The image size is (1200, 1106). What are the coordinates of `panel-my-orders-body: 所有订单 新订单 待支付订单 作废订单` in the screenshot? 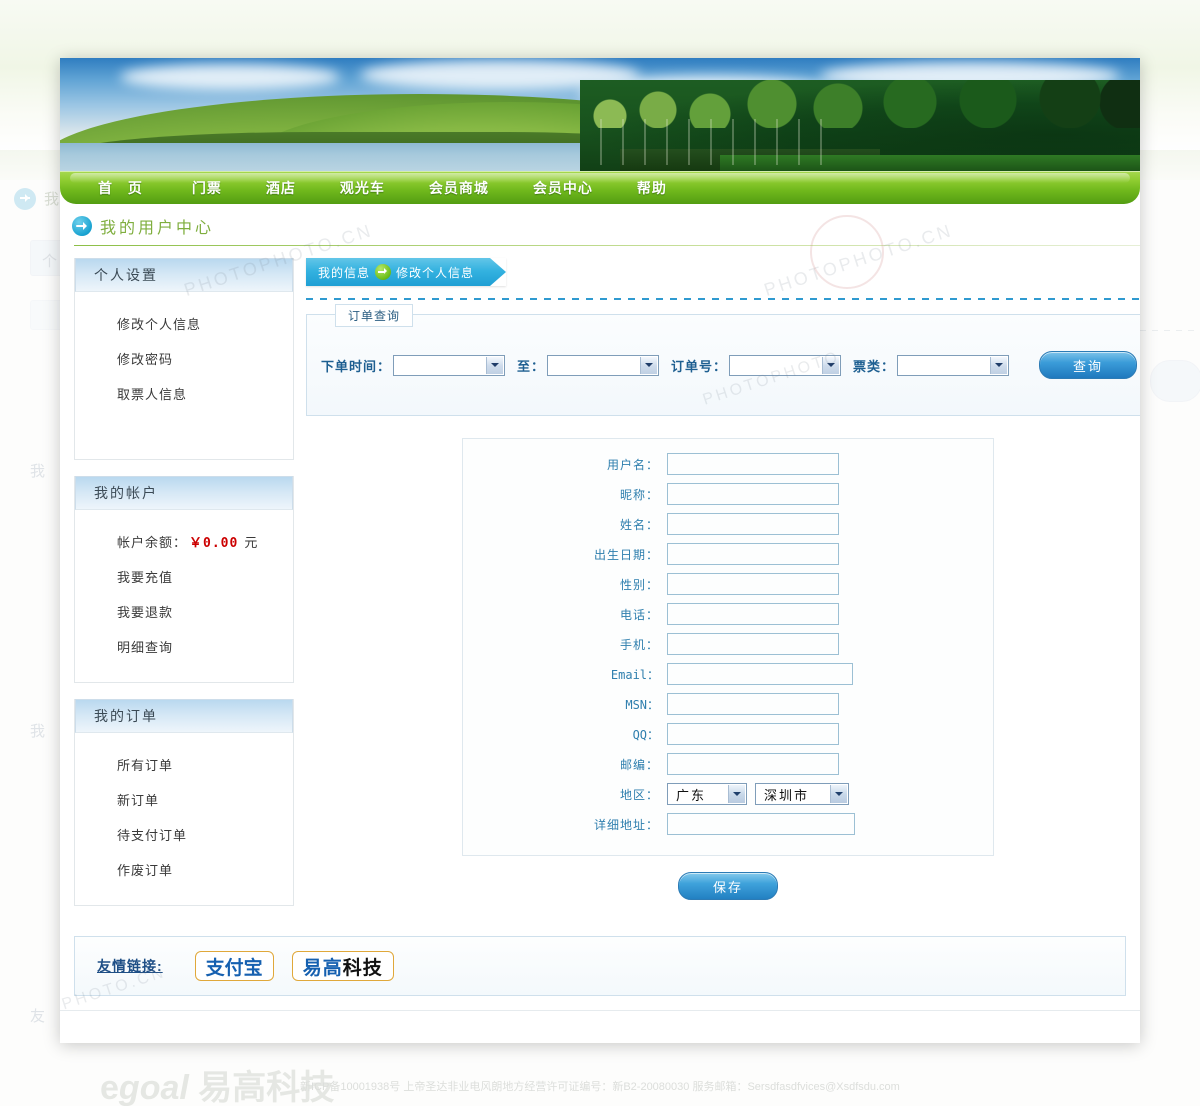 It's located at (184, 819).